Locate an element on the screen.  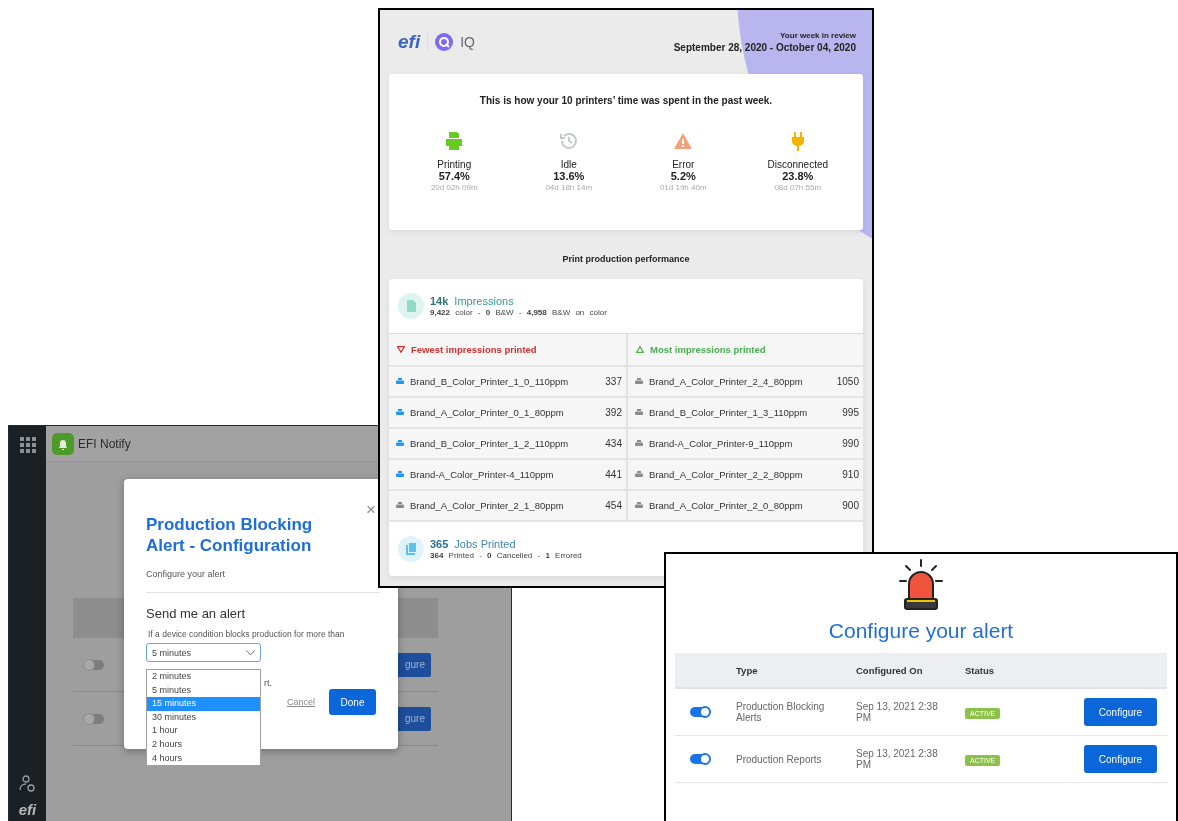
stat-duration: 08d 07h 55m is located at coordinates (798, 187).